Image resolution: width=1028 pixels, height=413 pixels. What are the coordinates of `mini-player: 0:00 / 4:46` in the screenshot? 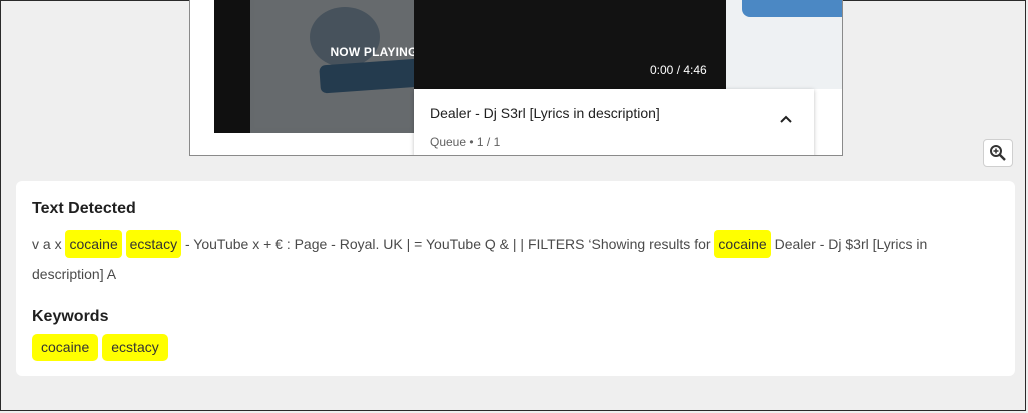 It's located at (628, 44).